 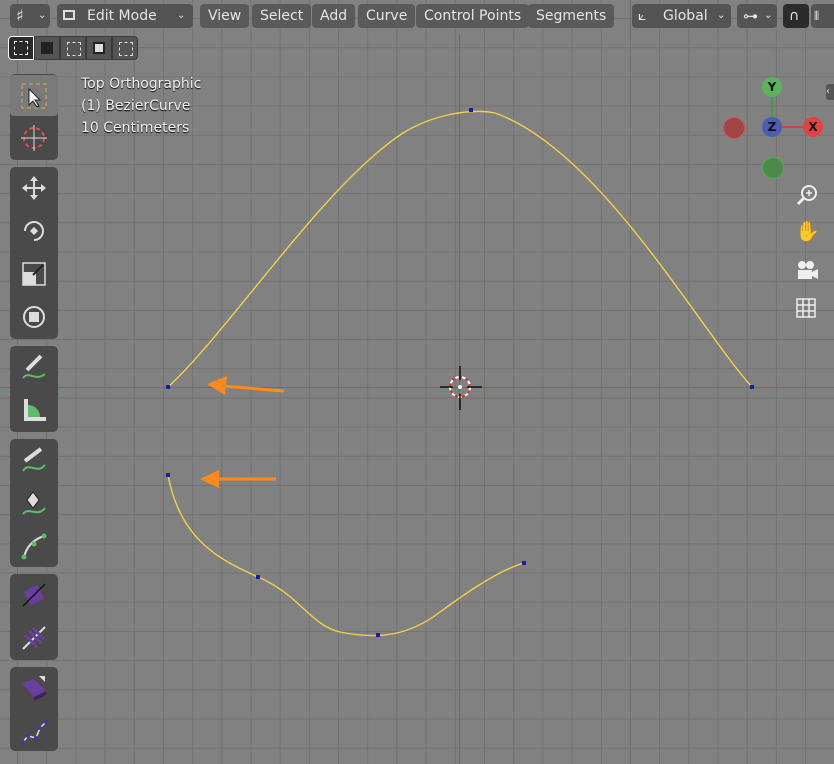 I want to click on bezier-curve-lower, so click(x=346, y=555).